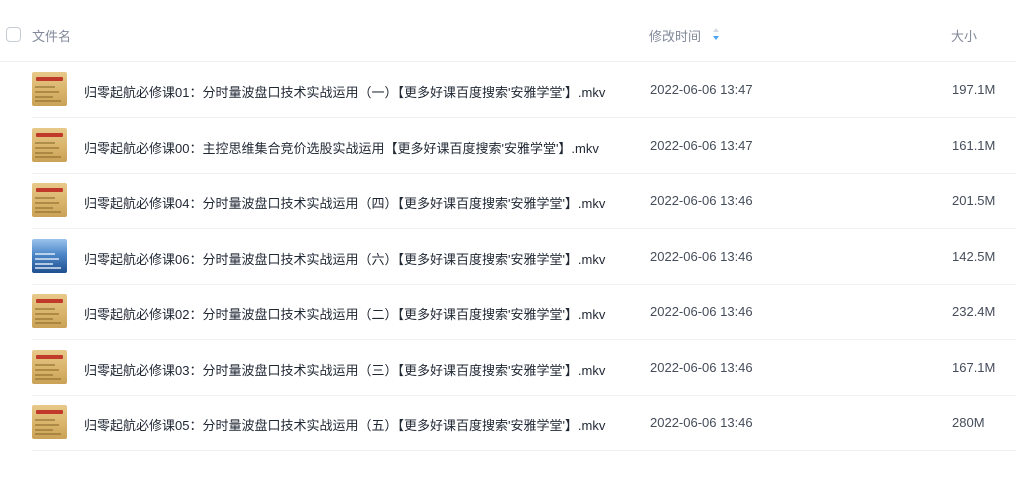  I want to click on file-size: 232.4M, so click(974, 311).